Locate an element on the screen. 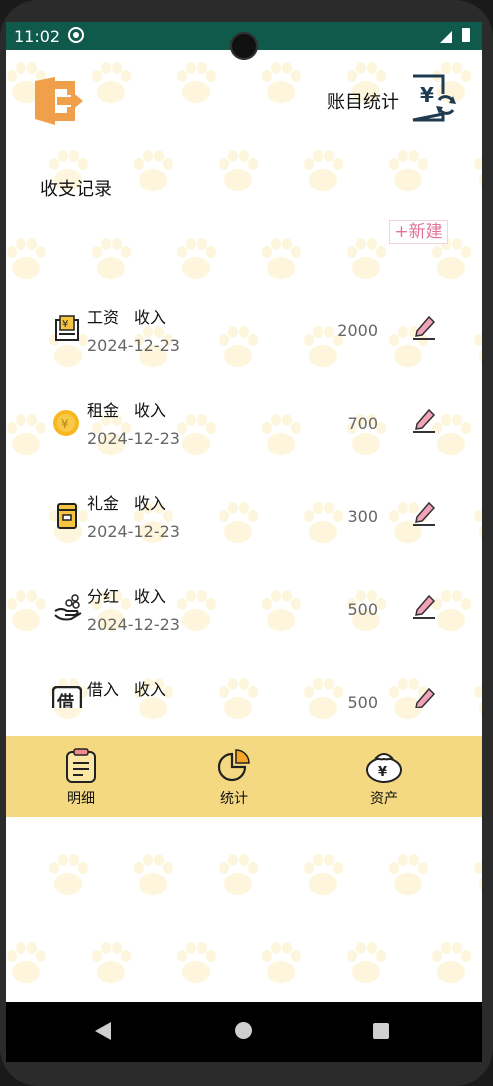 The width and height of the screenshot is (493, 1086). record-amount: 300 is located at coordinates (362, 516).